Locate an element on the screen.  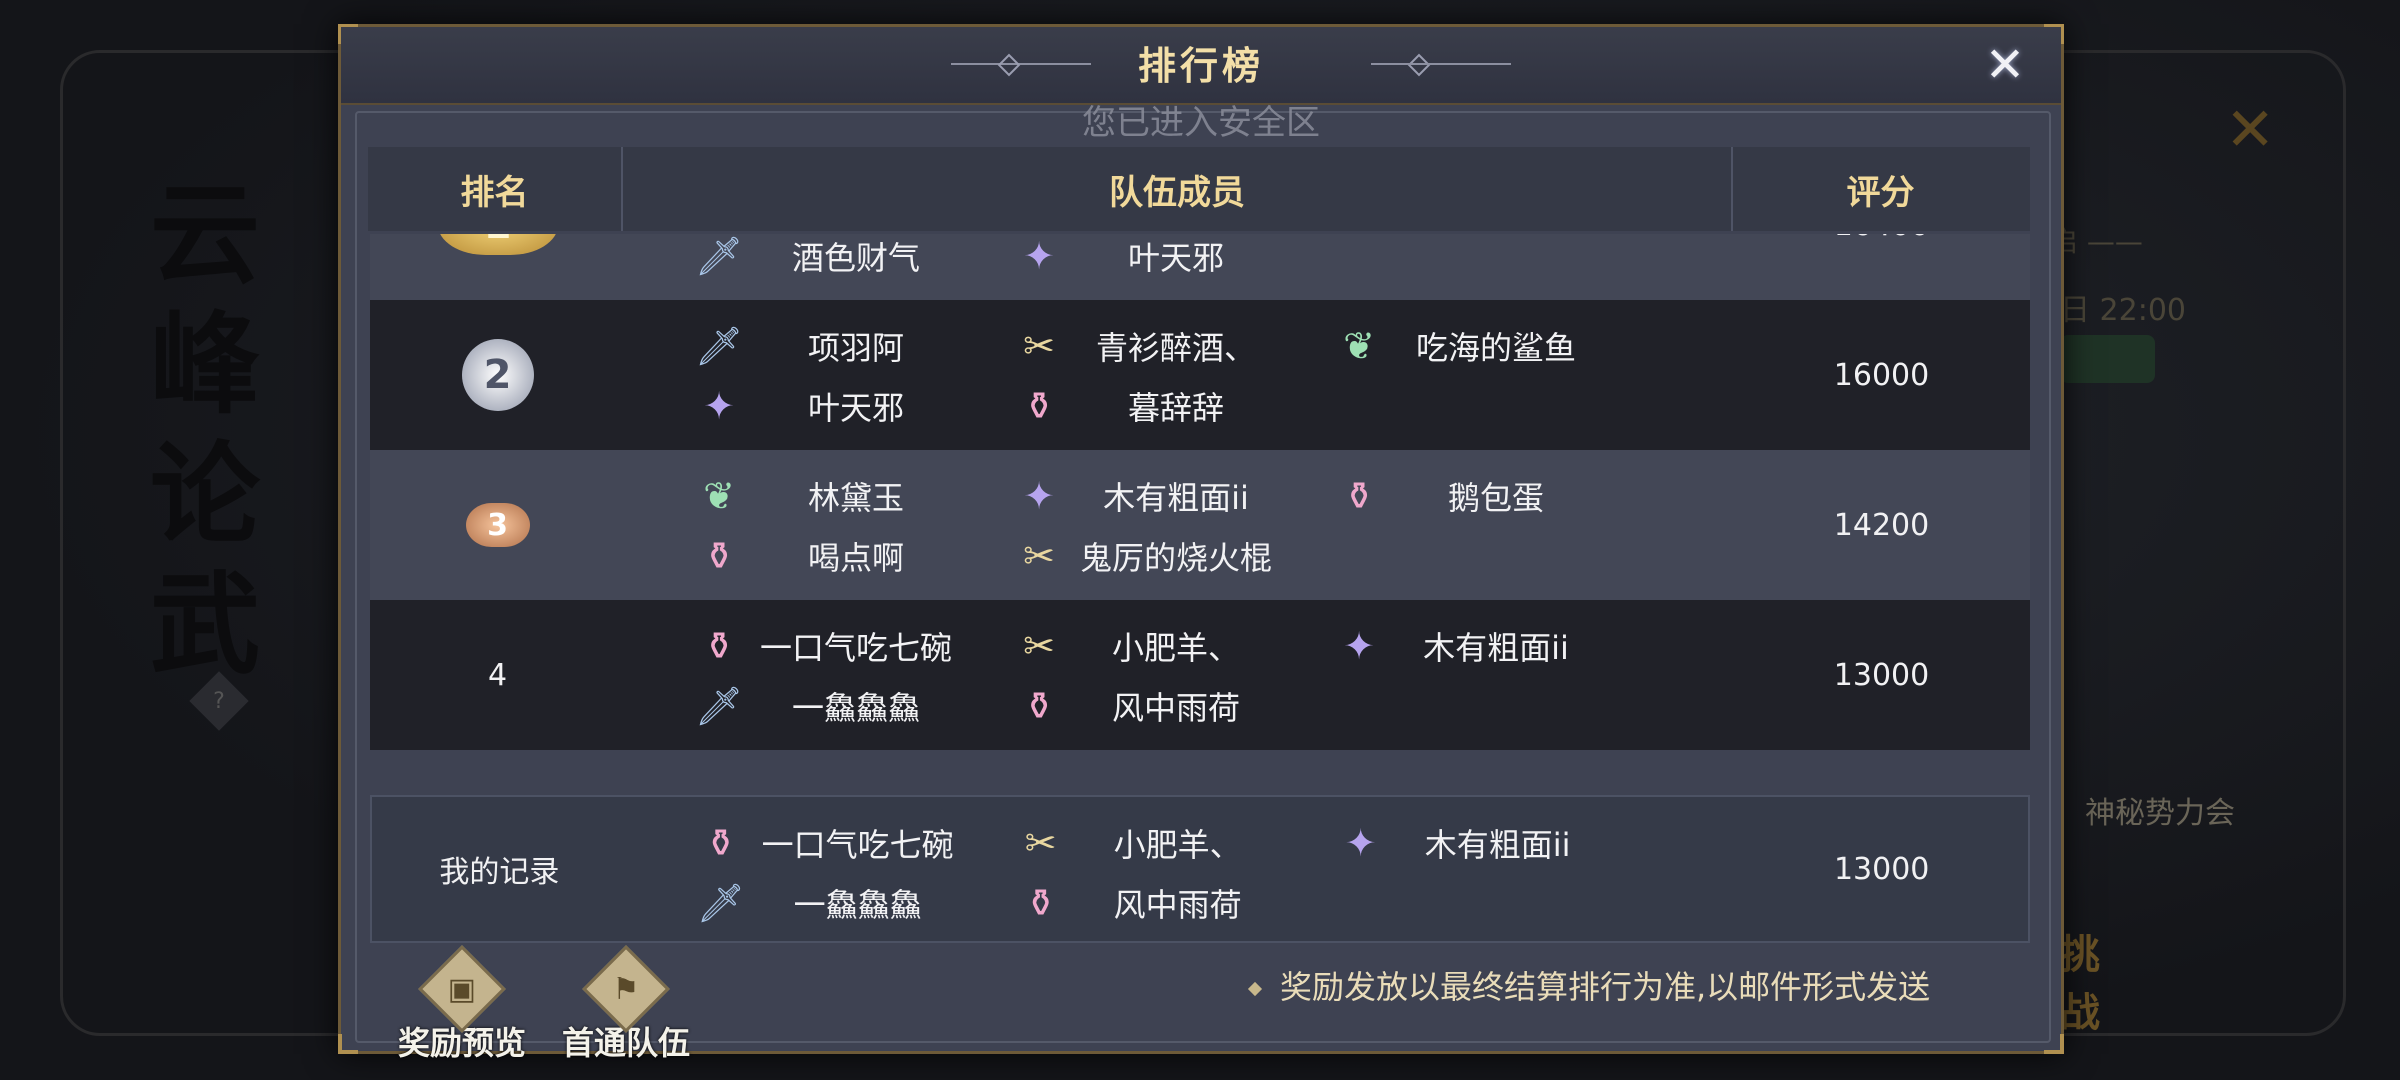
gold-medal-icon: 1 is located at coordinates (497, 244).